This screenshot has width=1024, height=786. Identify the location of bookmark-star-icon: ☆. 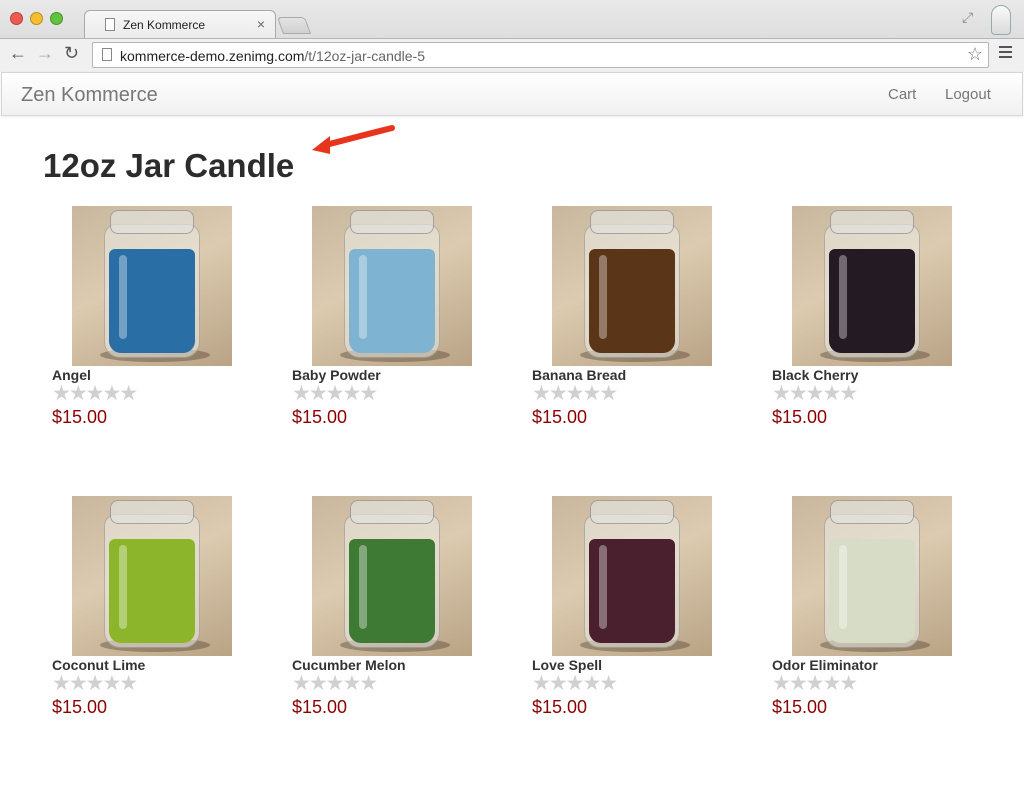
(975, 54).